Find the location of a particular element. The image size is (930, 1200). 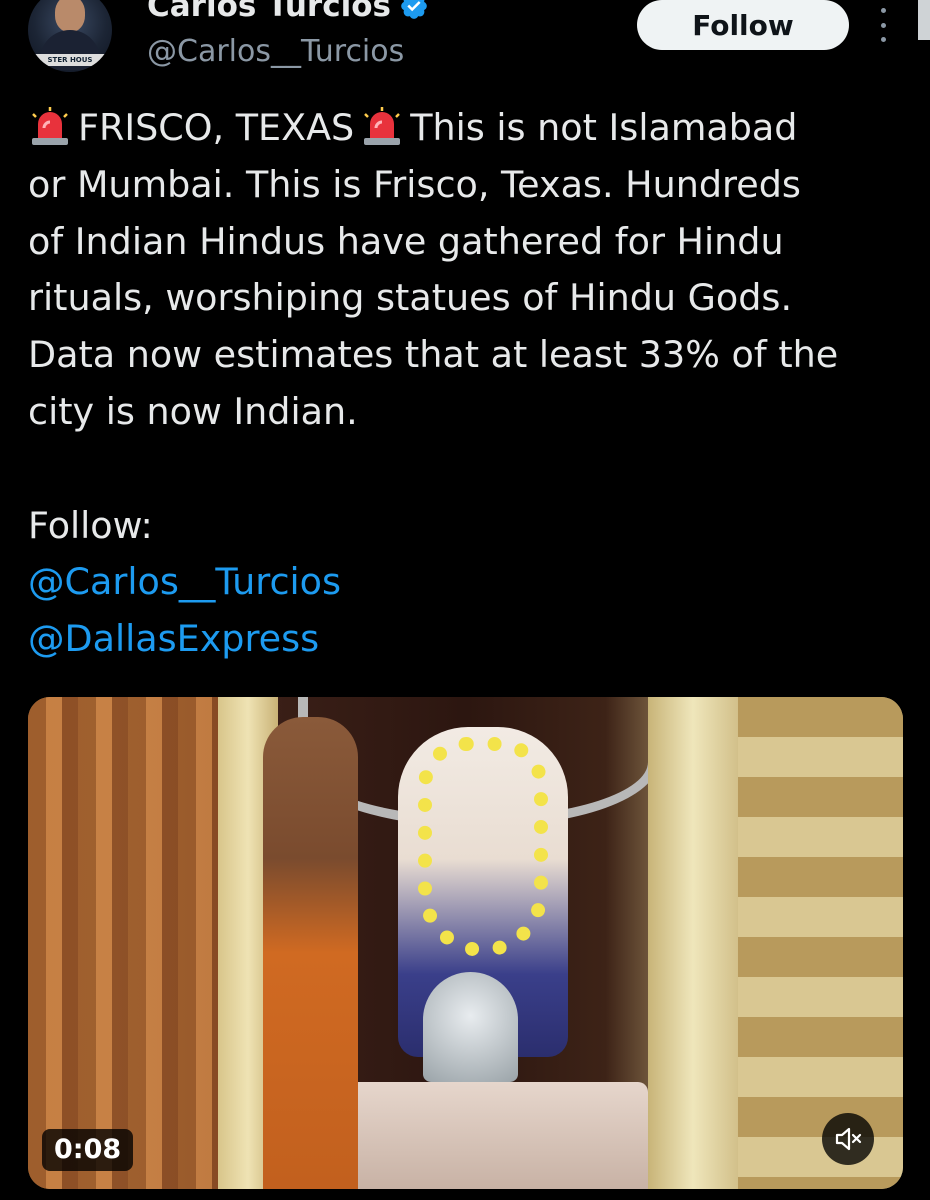

video-frame-curtain is located at coordinates (123, 943).